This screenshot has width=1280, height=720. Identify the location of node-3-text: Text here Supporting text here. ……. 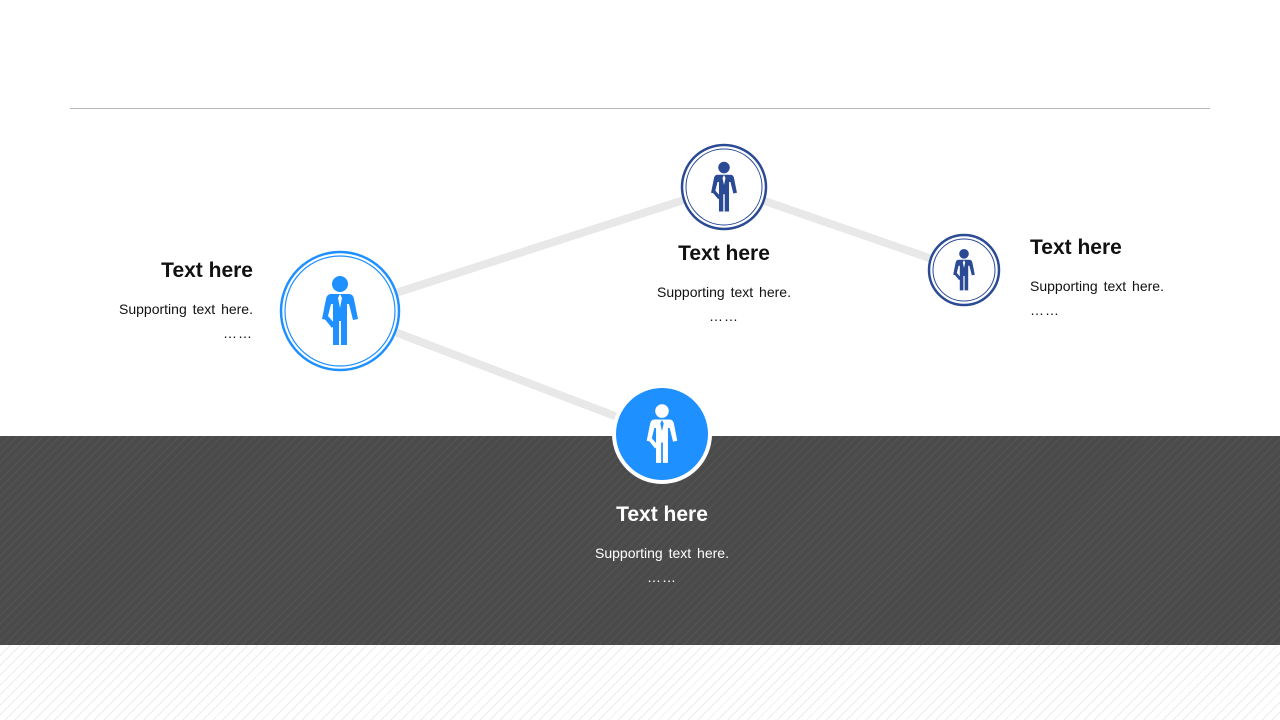
(1130, 277).